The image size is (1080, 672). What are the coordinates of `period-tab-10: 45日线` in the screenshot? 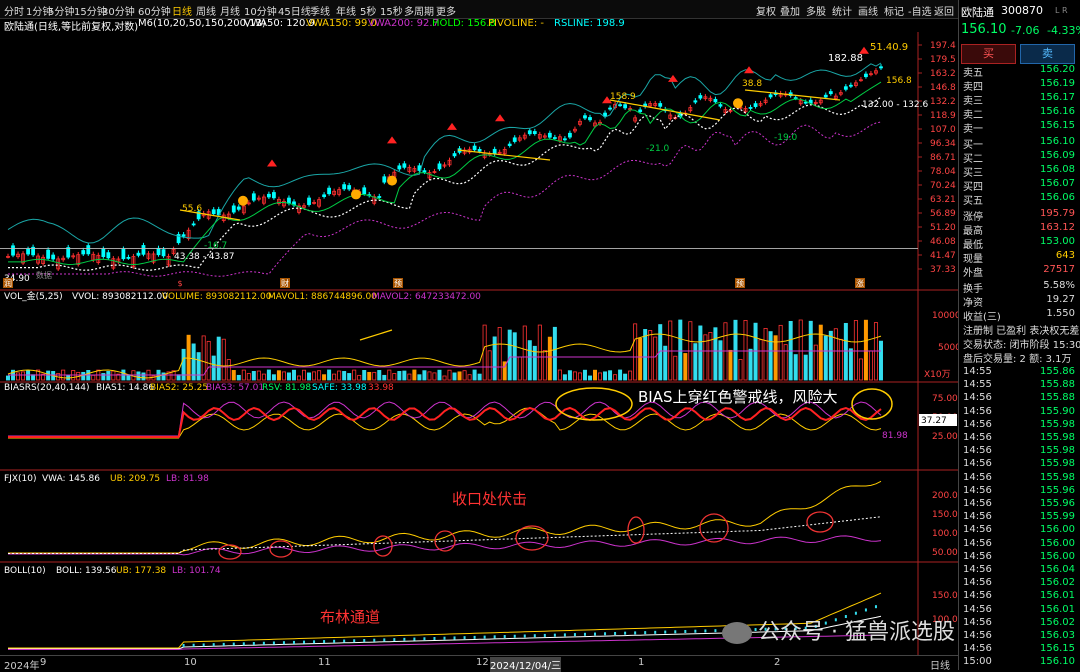 It's located at (294, 10).